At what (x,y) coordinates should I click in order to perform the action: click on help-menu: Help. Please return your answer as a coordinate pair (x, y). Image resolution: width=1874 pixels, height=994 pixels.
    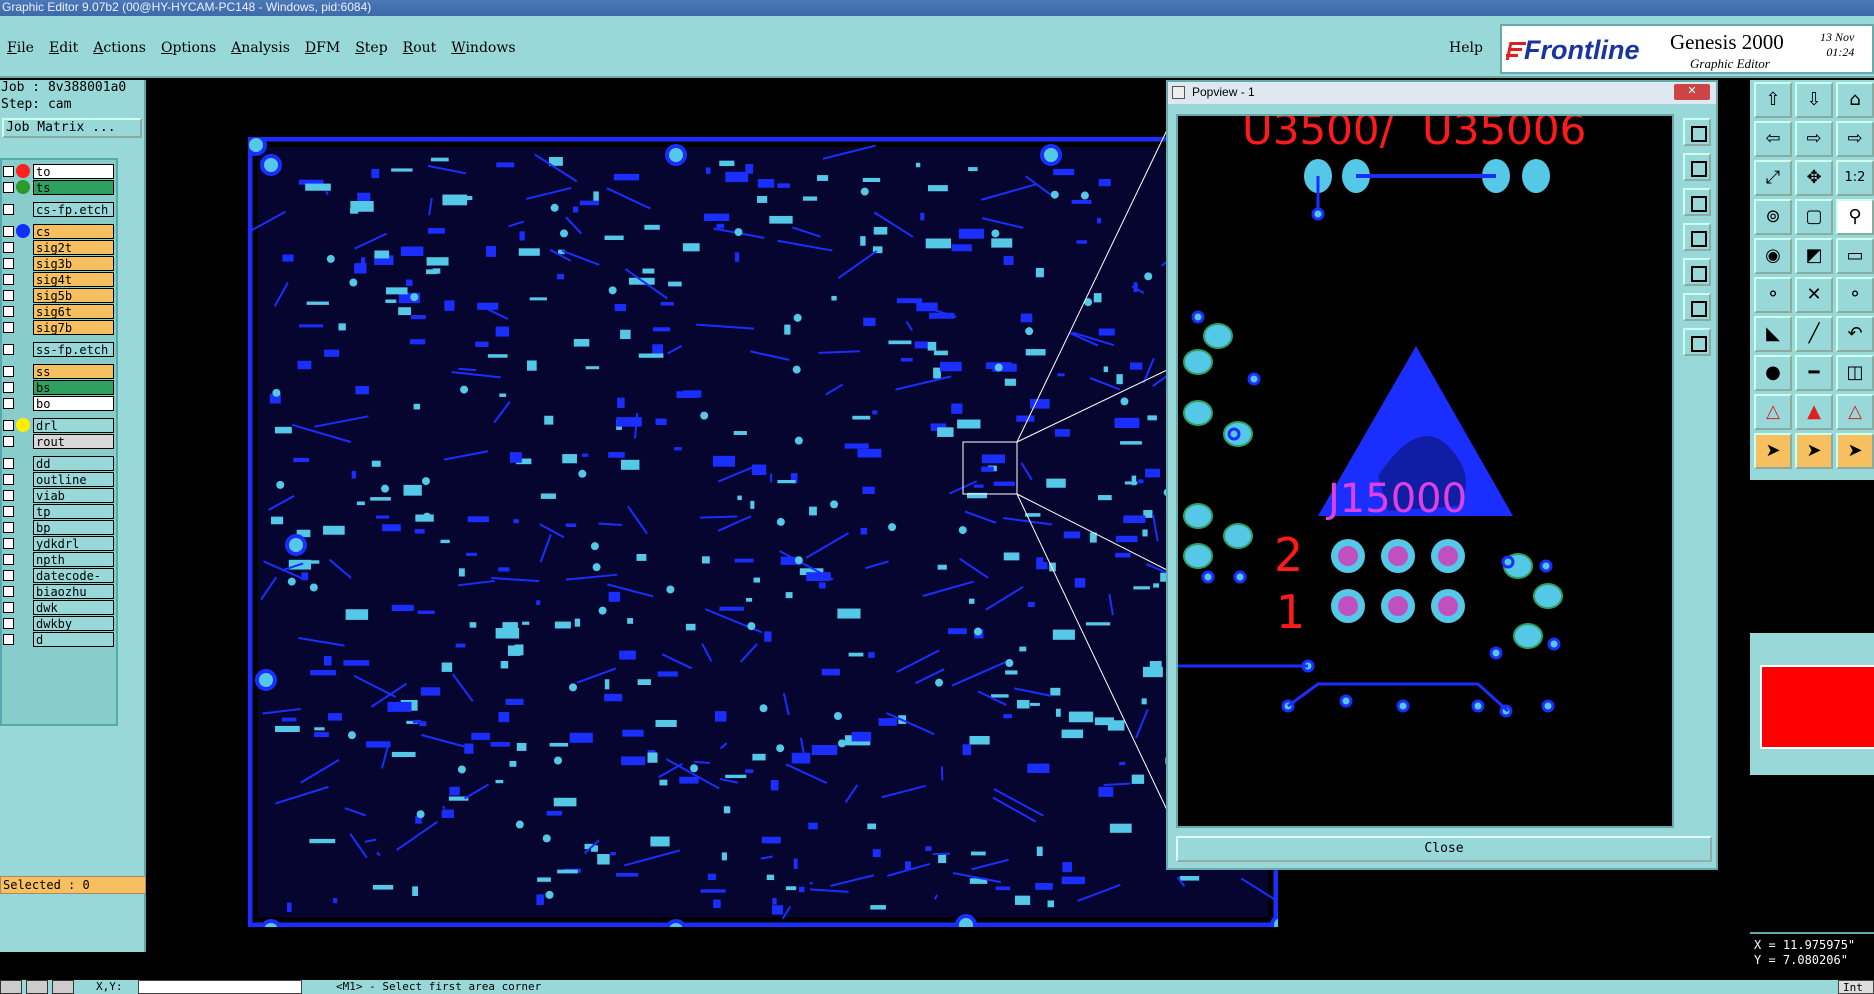
    Looking at the image, I should click on (1466, 48).